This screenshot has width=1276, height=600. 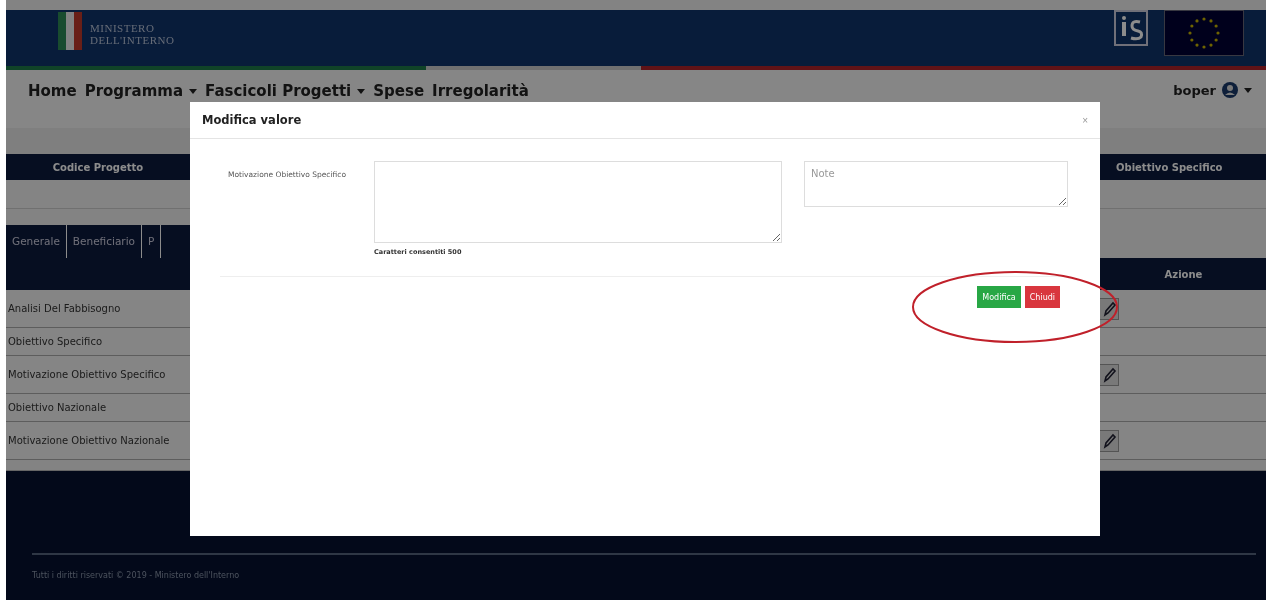 What do you see at coordinates (1131, 28) in the screenshot?
I see `isf-logo-icon` at bounding box center [1131, 28].